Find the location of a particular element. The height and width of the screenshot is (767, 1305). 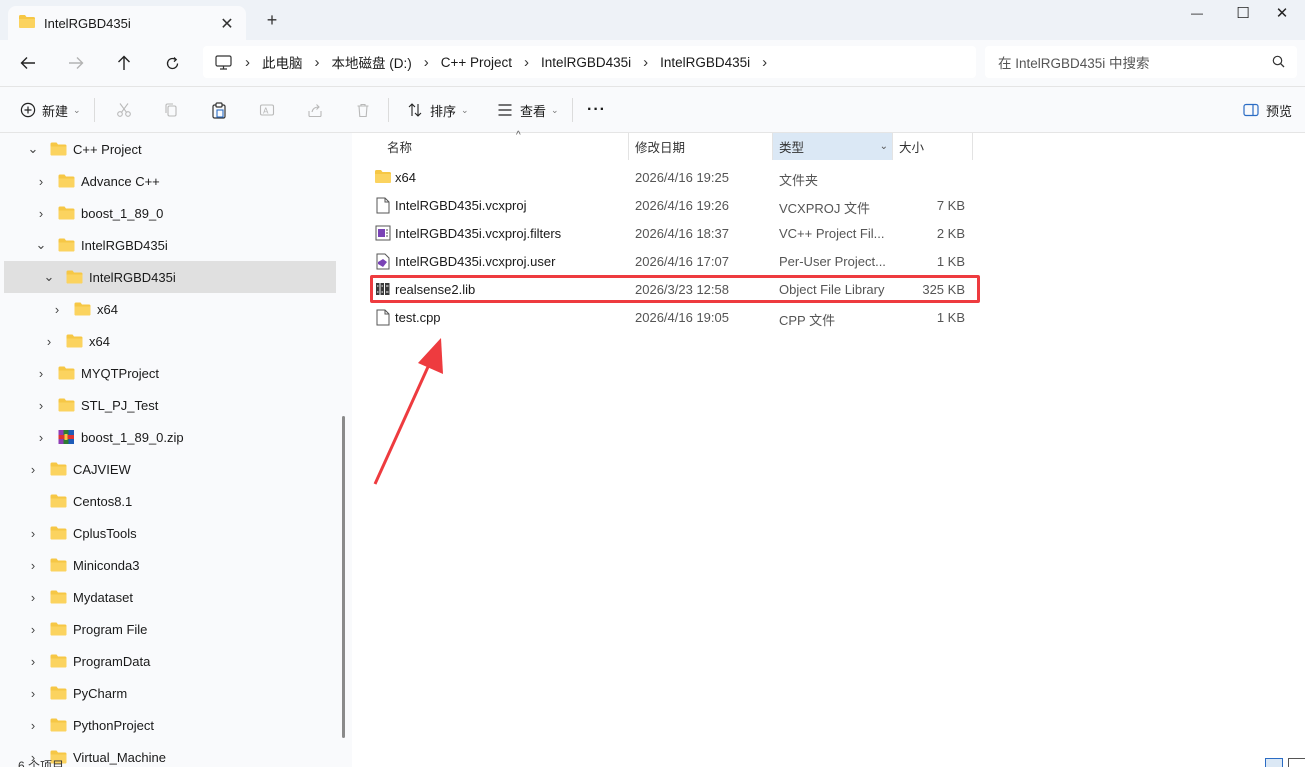

copy-button is located at coordinates (171, 110).